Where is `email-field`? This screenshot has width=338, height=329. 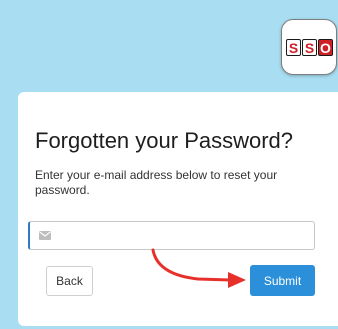 email-field is located at coordinates (171, 235).